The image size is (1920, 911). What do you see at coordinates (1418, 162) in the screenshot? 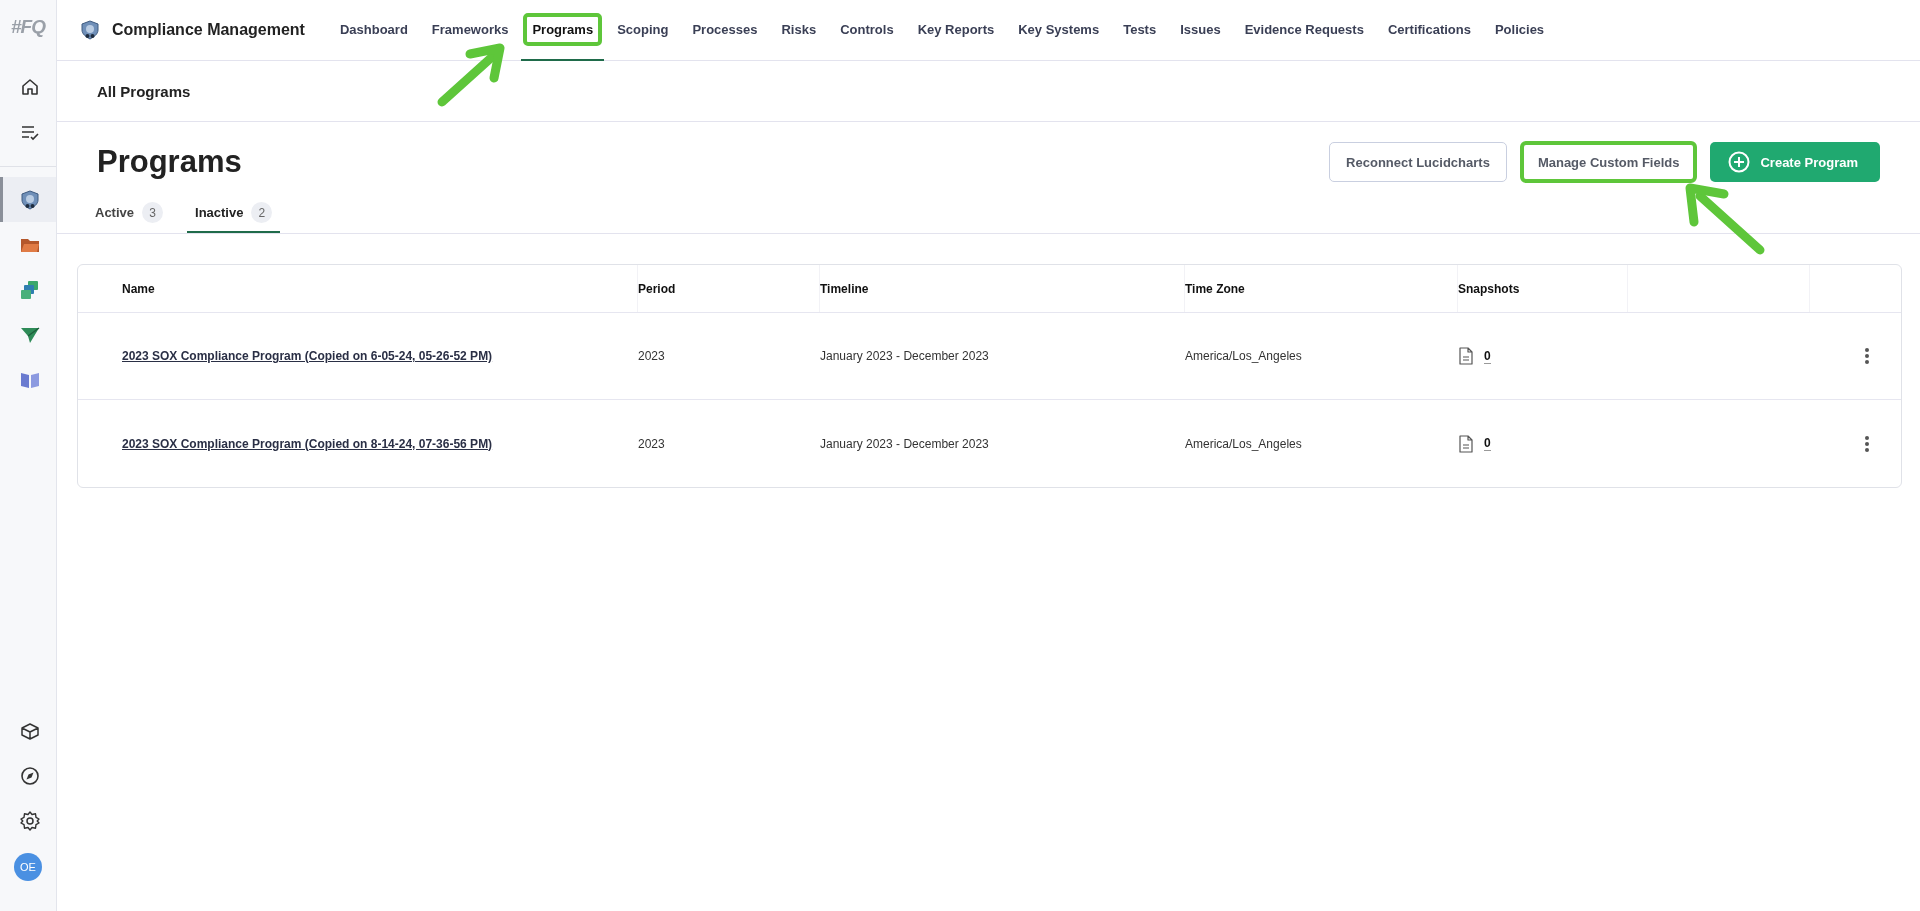
I see `action-button: Reconnect Lucidcharts` at bounding box center [1418, 162].